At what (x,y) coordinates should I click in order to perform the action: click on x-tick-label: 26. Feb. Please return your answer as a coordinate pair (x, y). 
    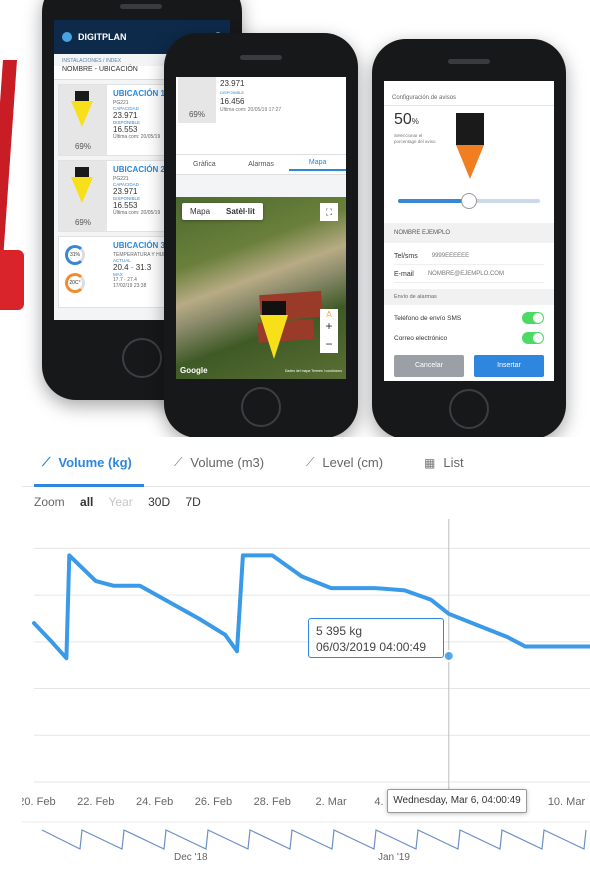
    Looking at the image, I should click on (213, 802).